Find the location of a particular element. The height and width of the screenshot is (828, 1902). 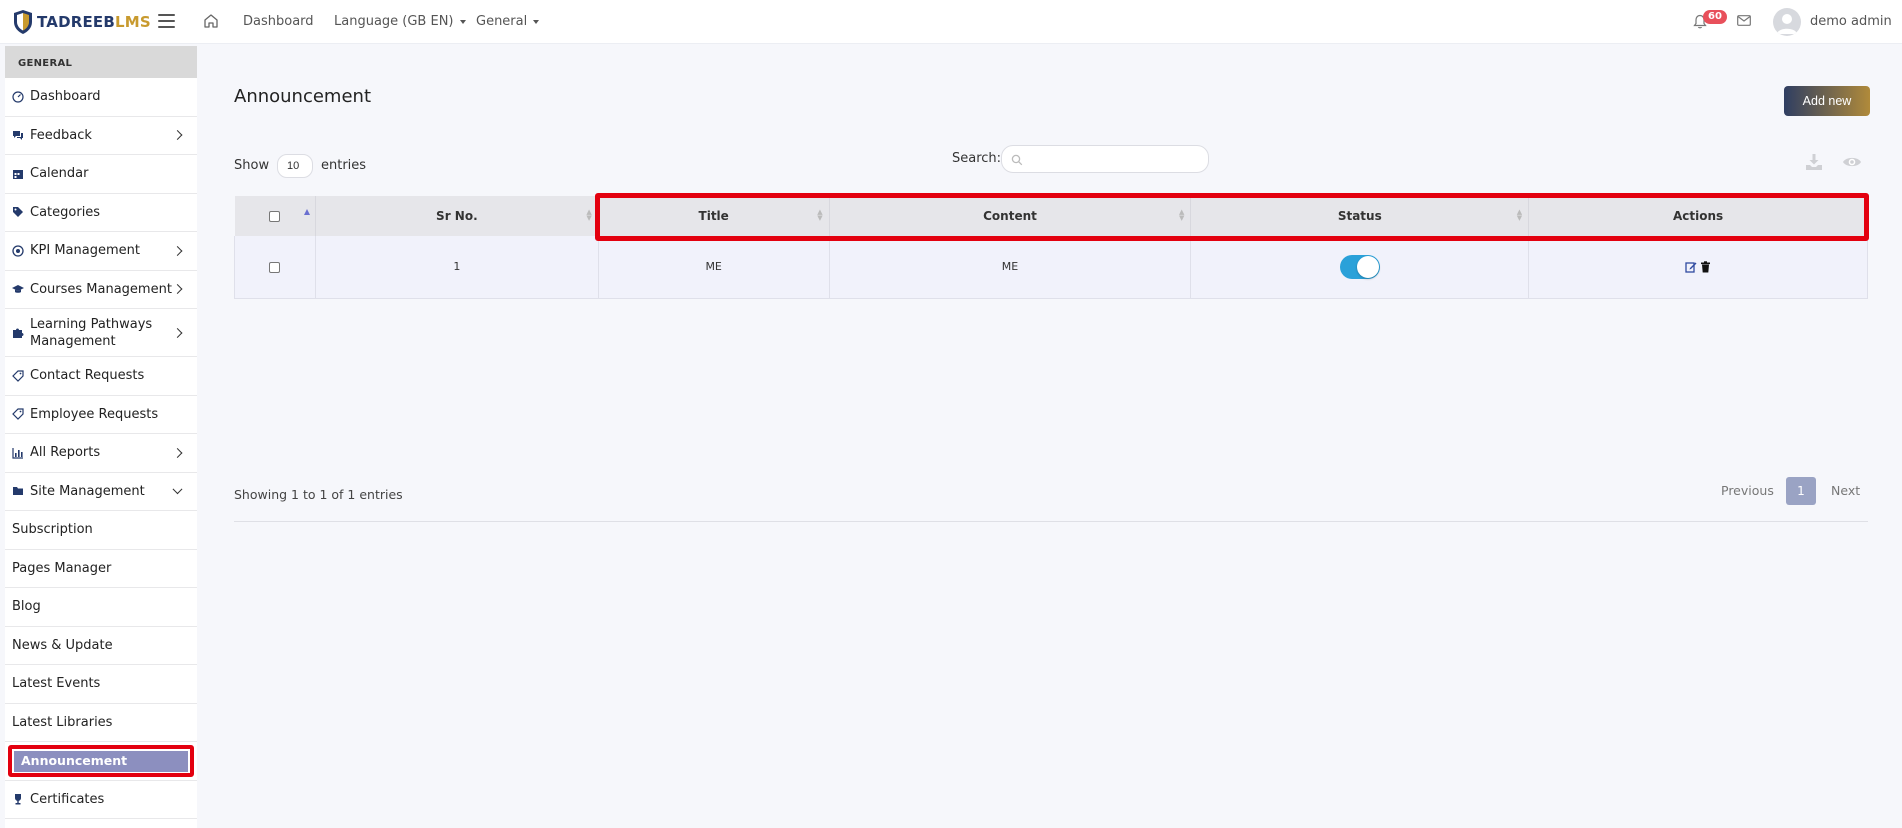

sidebar-item-label: Feedback is located at coordinates (61, 135).